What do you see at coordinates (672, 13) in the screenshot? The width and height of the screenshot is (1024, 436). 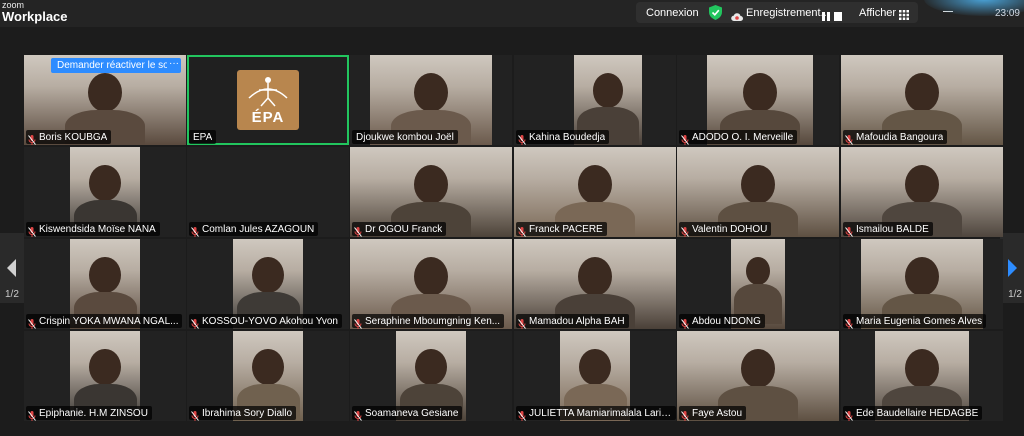 I see `connexion-button: Connexion` at bounding box center [672, 13].